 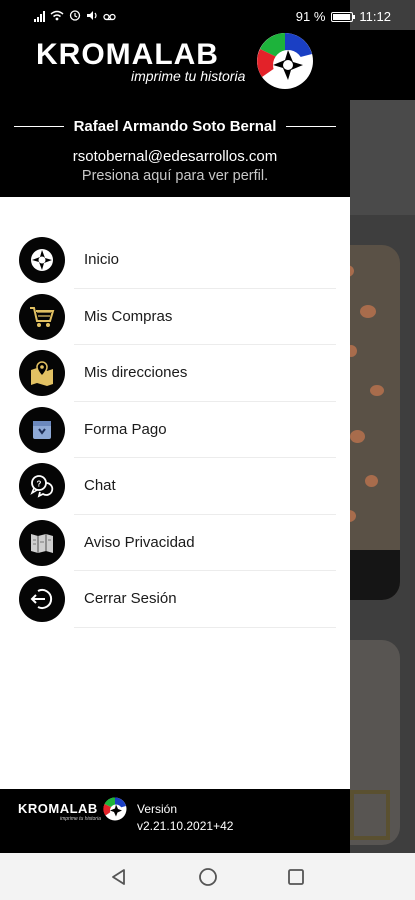 What do you see at coordinates (310, 16) in the screenshot?
I see `battery-percentage: 91 %` at bounding box center [310, 16].